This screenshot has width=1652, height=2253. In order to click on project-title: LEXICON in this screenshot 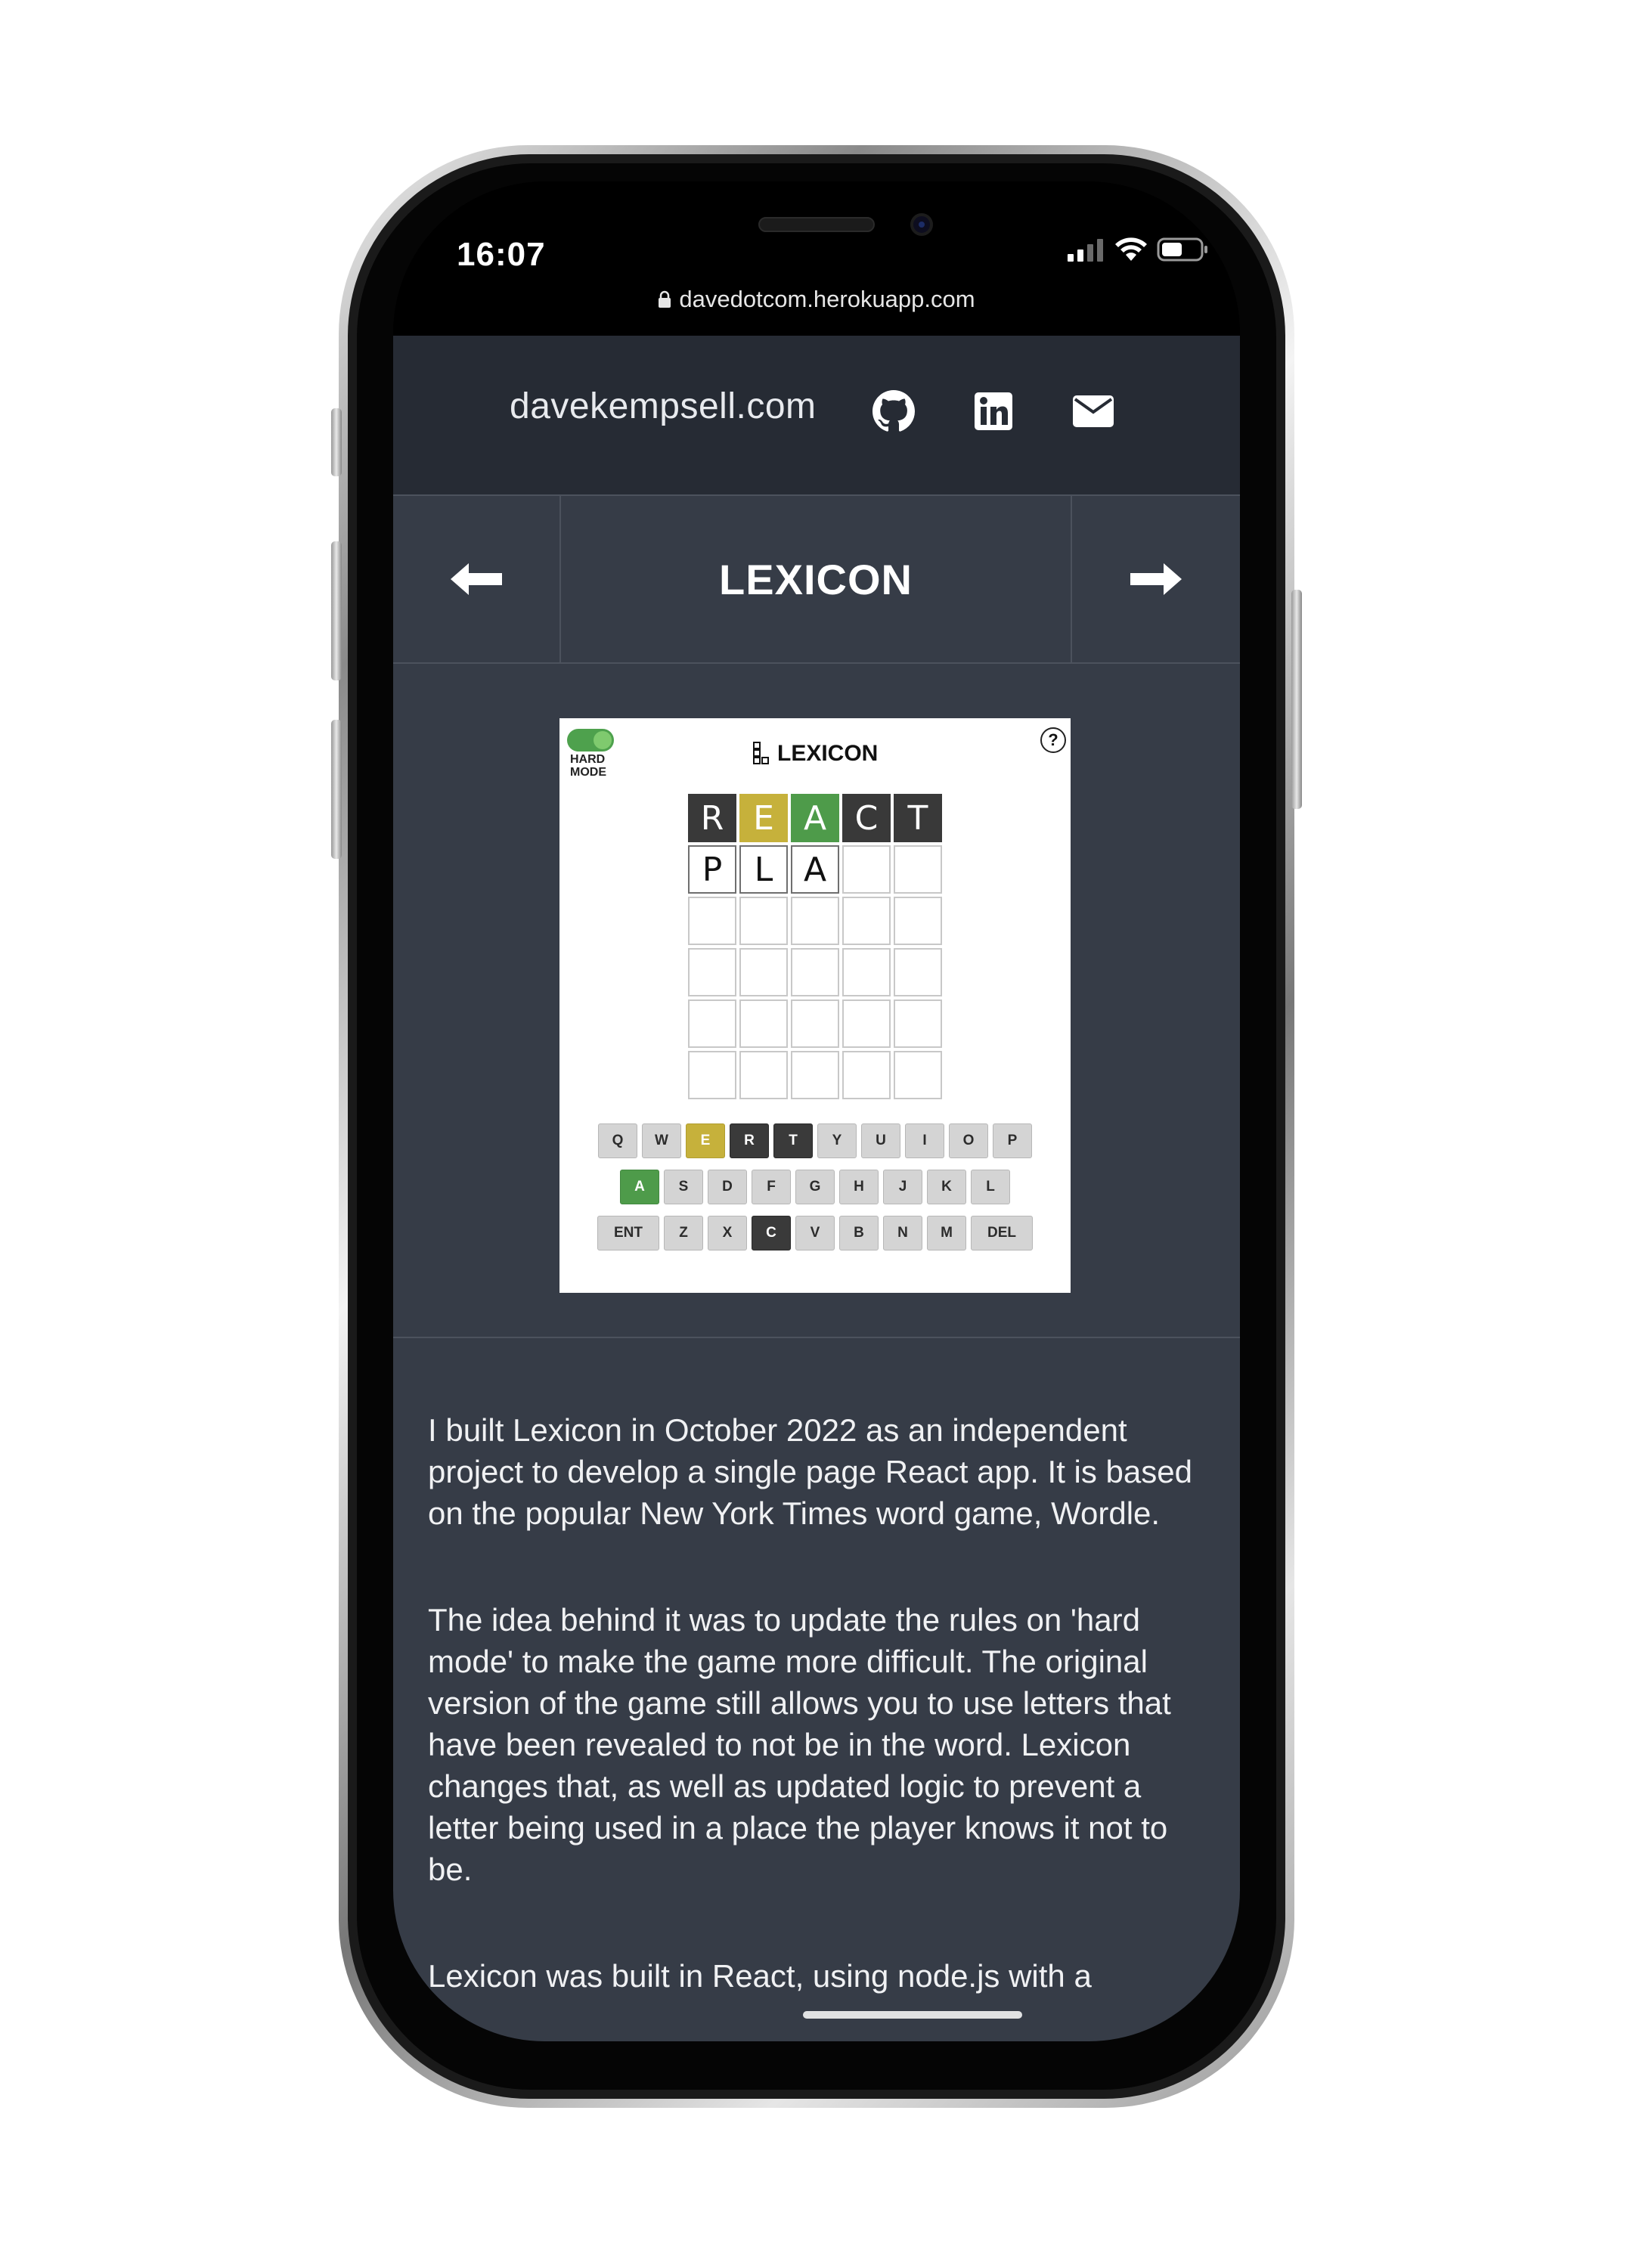, I will do `click(816, 579)`.